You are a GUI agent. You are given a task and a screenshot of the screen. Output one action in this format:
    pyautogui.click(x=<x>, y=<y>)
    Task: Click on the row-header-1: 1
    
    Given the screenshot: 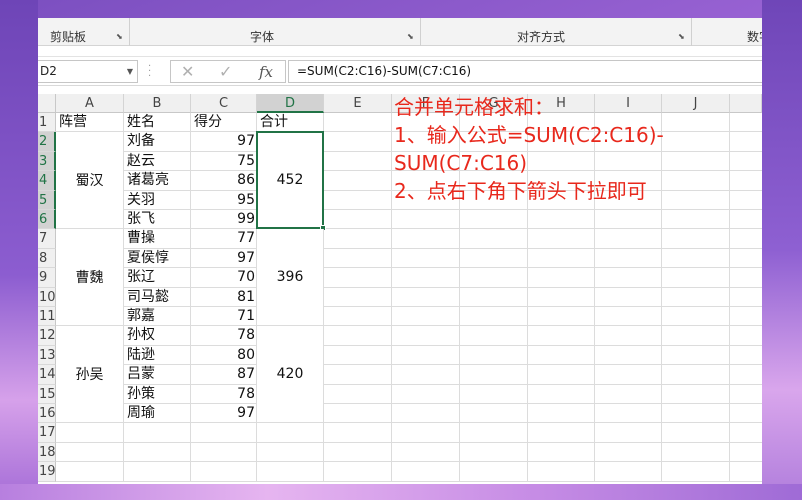 What is the action you would take?
    pyautogui.click(x=47, y=123)
    